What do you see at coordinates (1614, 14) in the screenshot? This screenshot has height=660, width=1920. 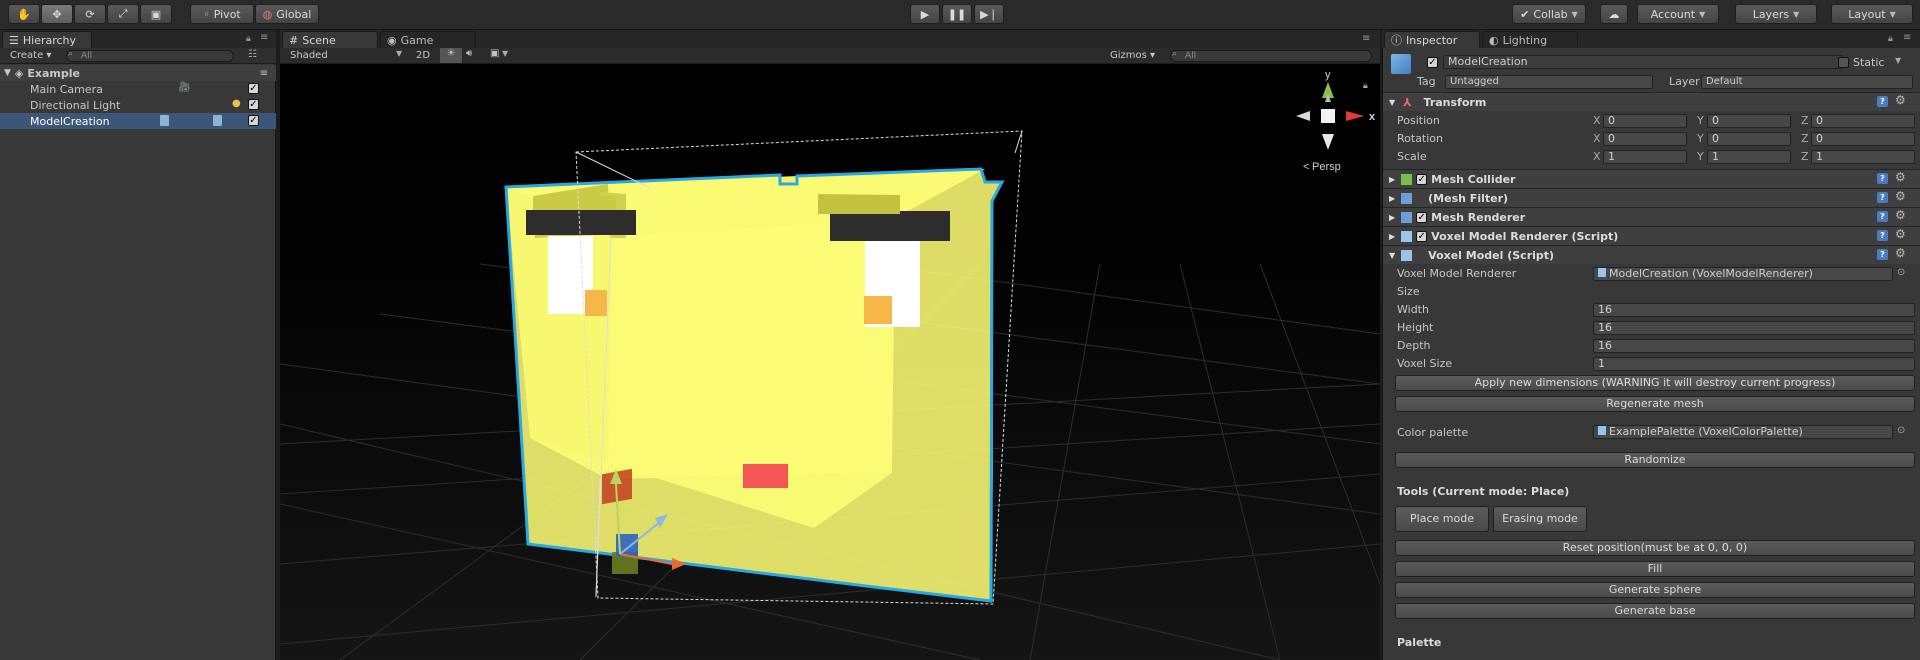 I see `cloud-button: ☁` at bounding box center [1614, 14].